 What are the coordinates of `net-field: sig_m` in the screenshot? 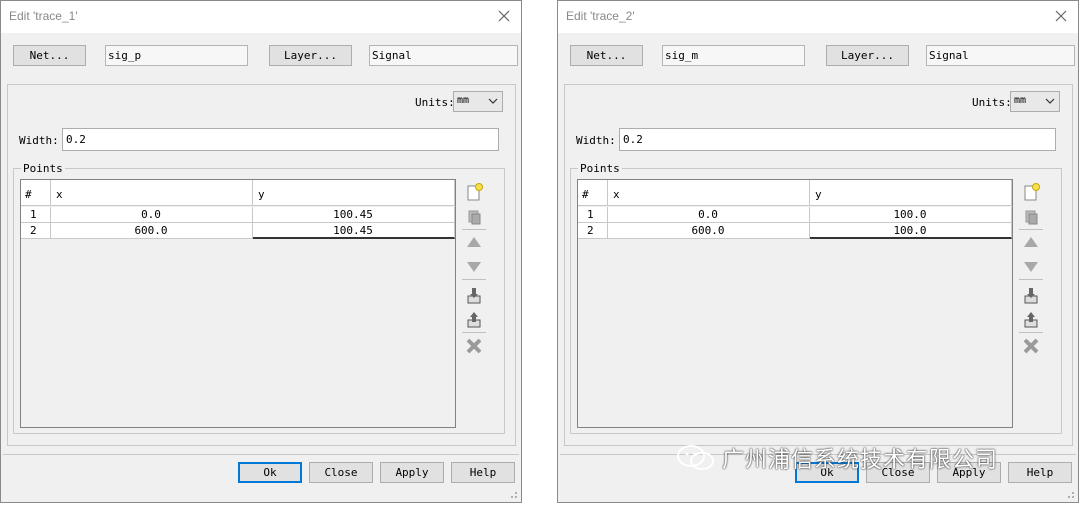 It's located at (733, 55).